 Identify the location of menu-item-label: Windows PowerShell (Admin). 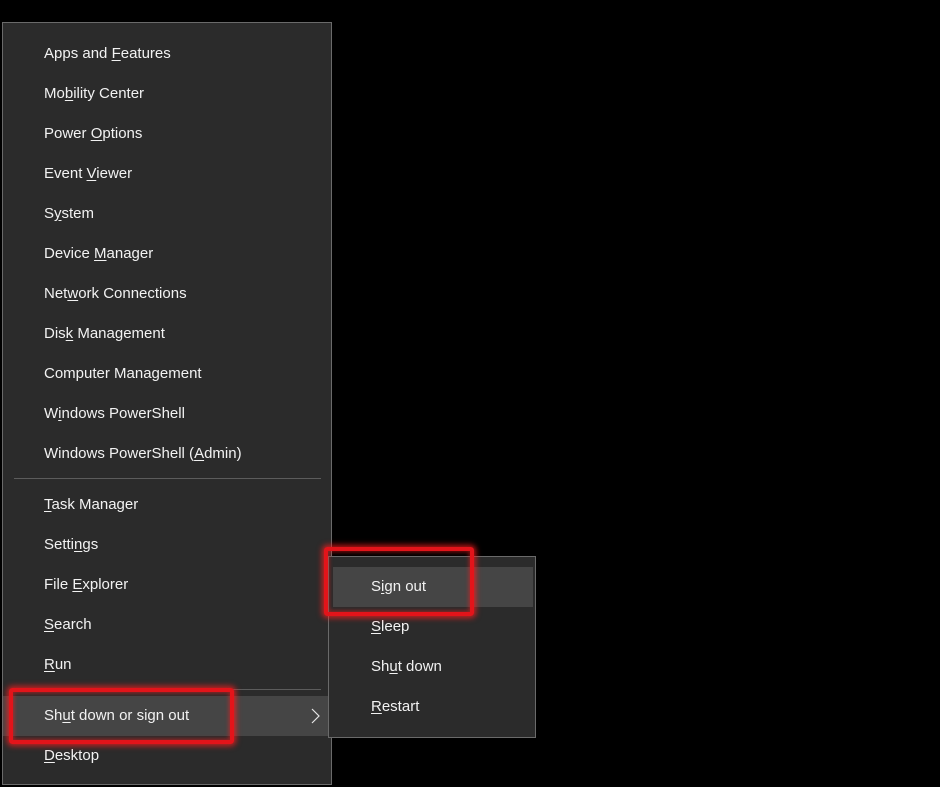
(143, 453).